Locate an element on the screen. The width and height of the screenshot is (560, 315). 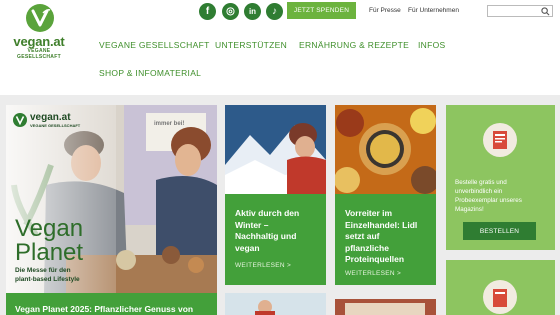
article-image-legumes is located at coordinates (385, 149).